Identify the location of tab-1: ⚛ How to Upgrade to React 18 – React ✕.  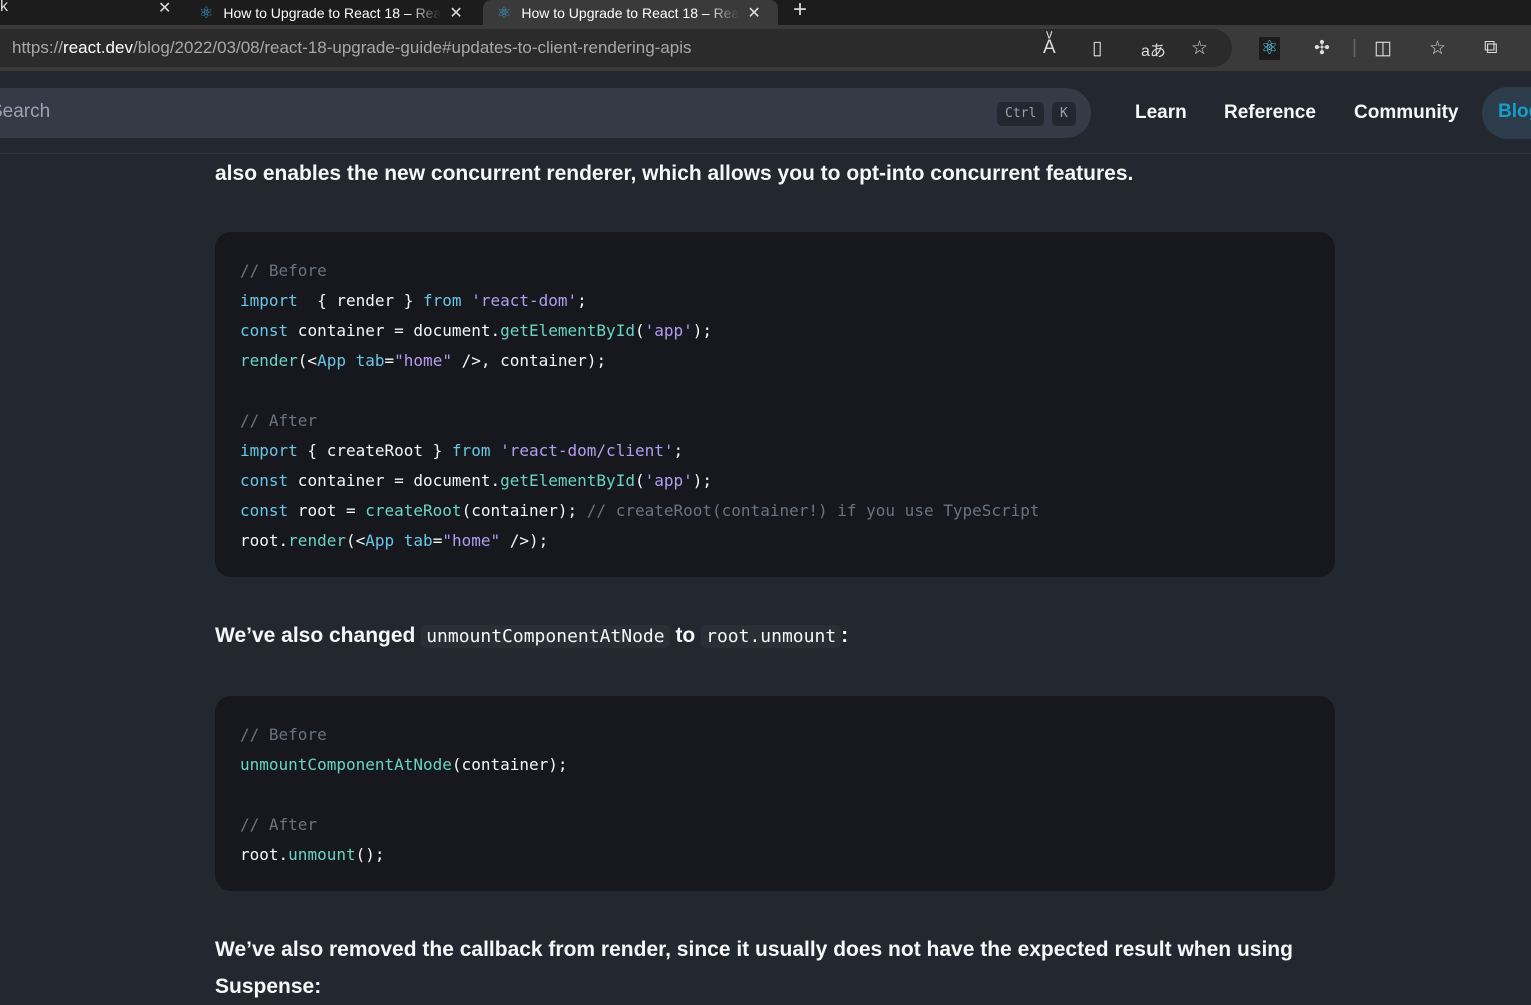
(332, 12).